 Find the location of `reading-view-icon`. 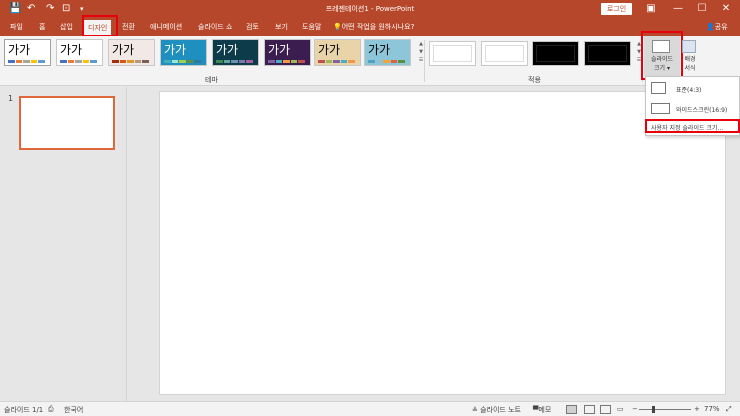

reading-view-icon is located at coordinates (605, 409).